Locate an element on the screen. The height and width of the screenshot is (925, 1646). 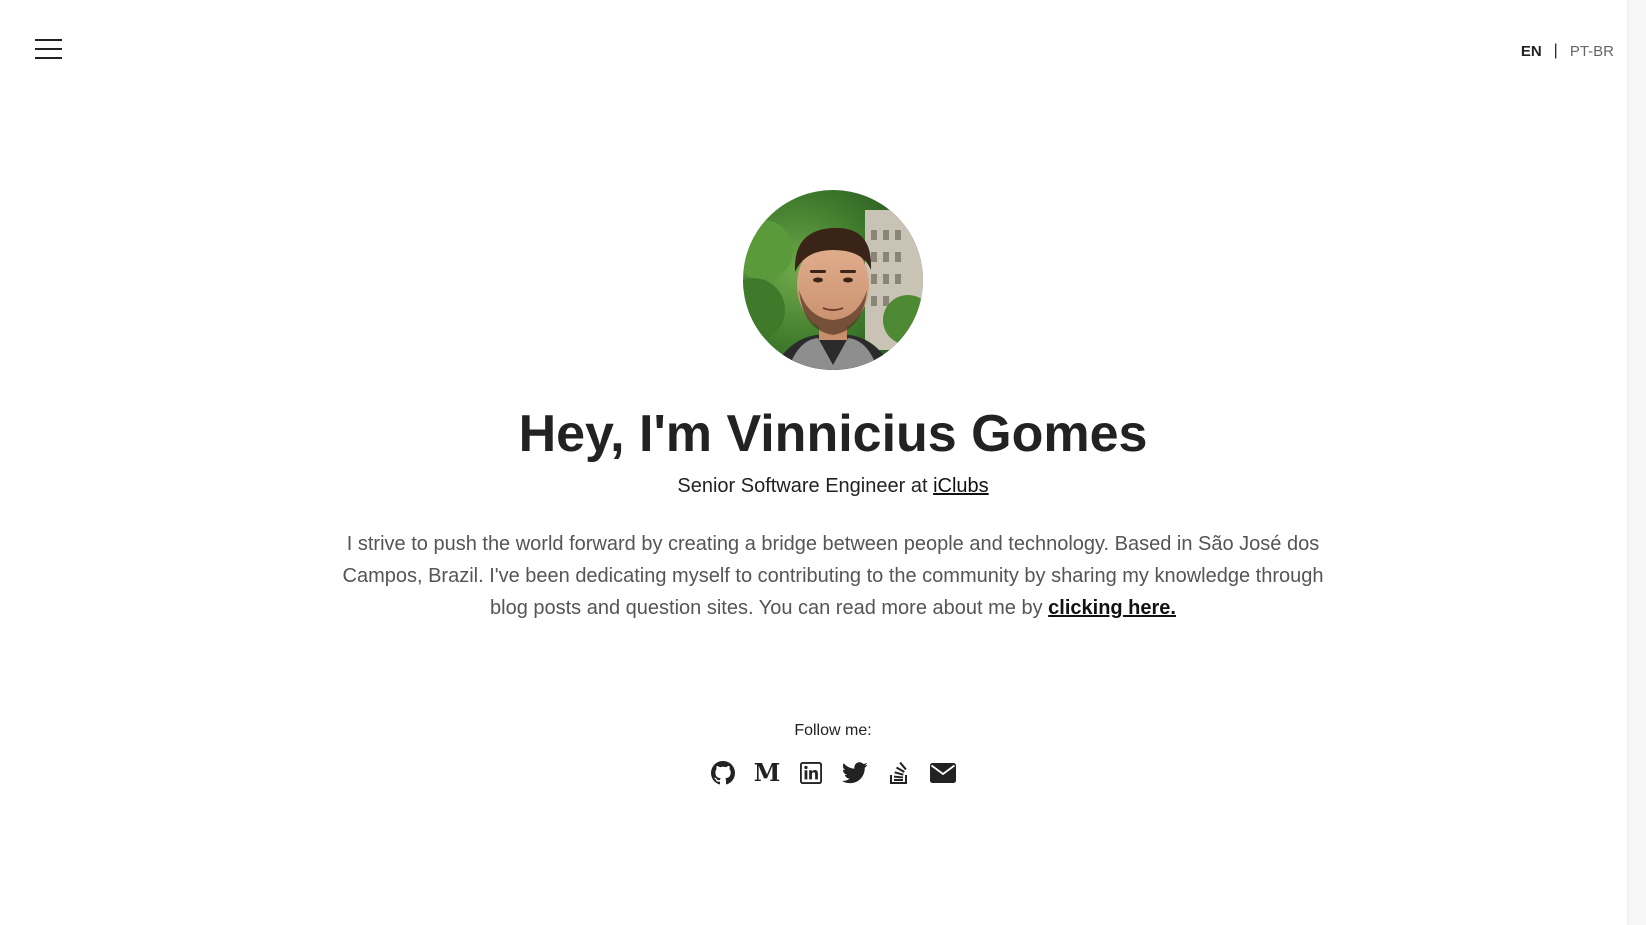
follow-label: Follow me: is located at coordinates (833, 730).